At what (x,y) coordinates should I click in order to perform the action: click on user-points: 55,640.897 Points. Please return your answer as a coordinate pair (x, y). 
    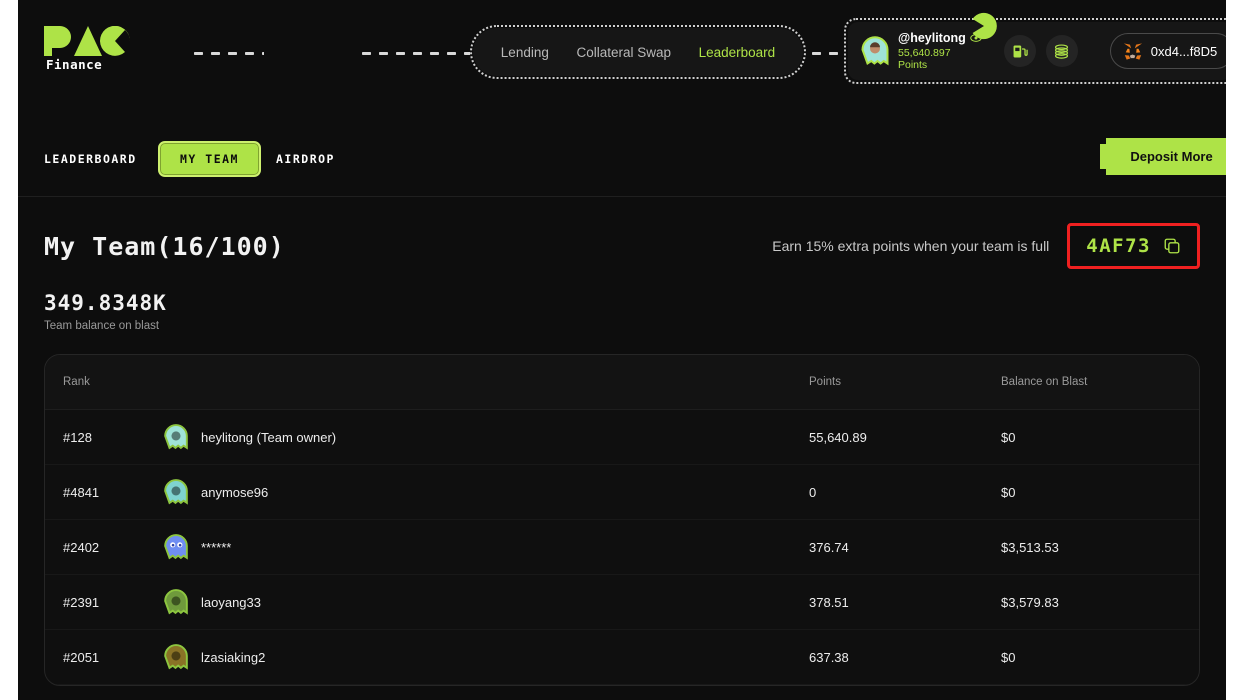
    Looking at the image, I should click on (924, 59).